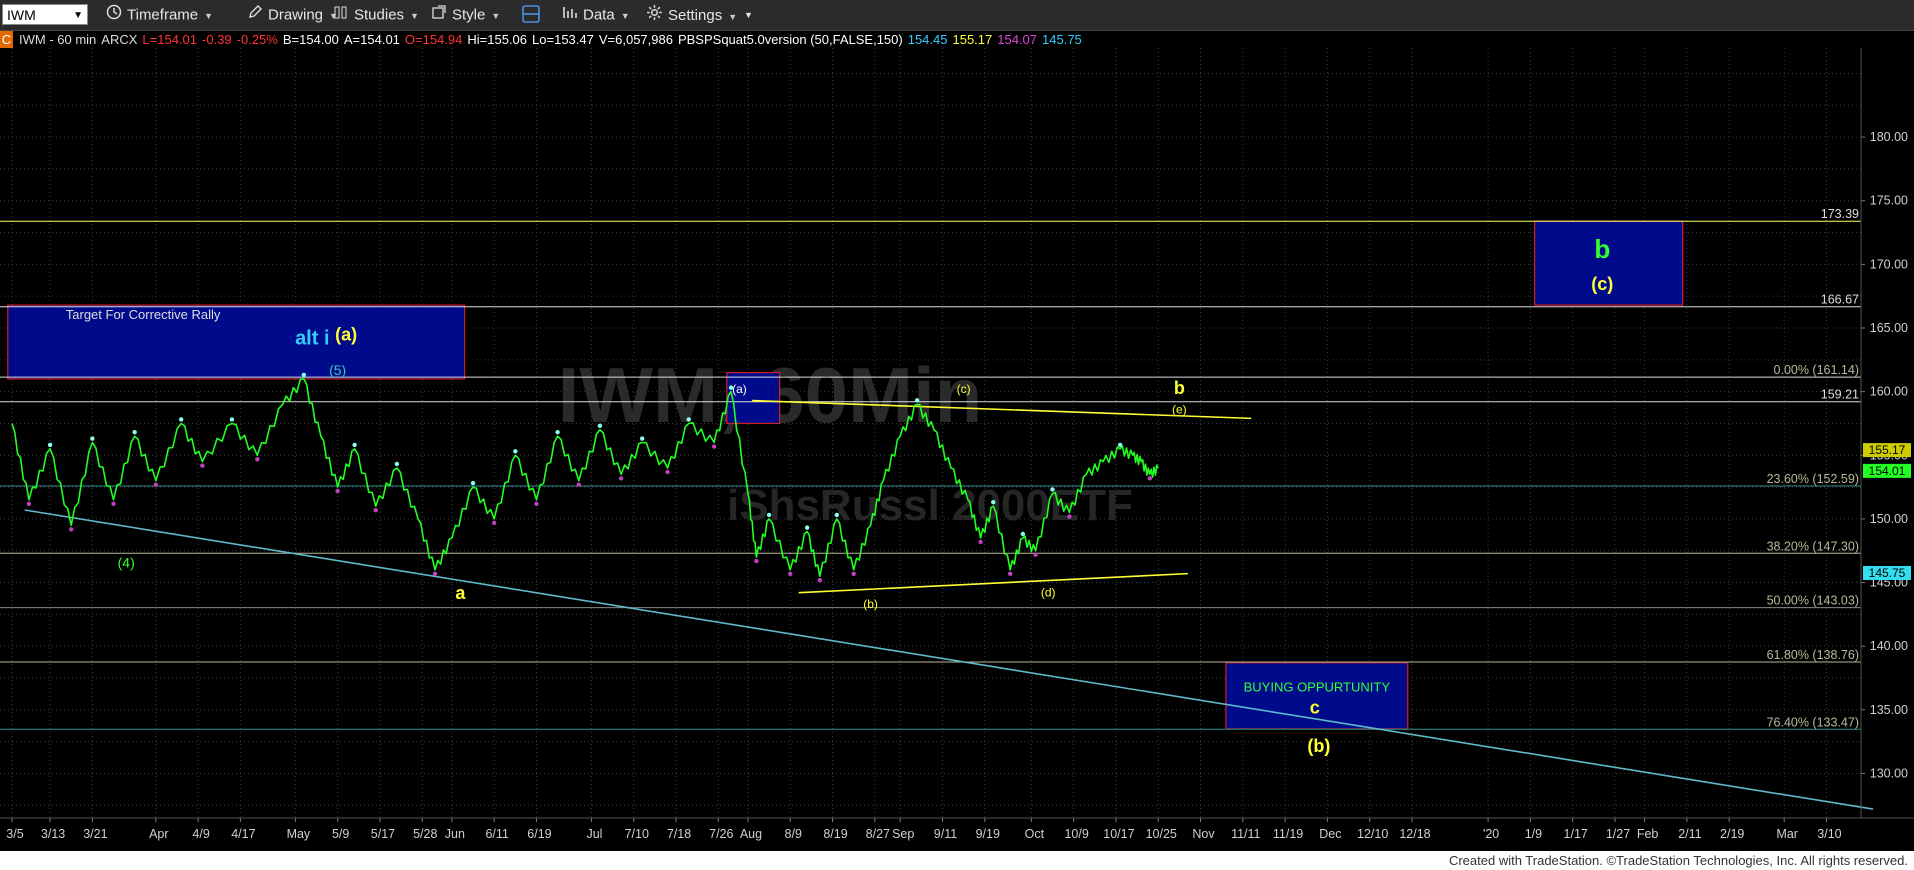 Image resolution: width=1914 pixels, height=870 pixels. I want to click on studies-icon, so click(341, 15).